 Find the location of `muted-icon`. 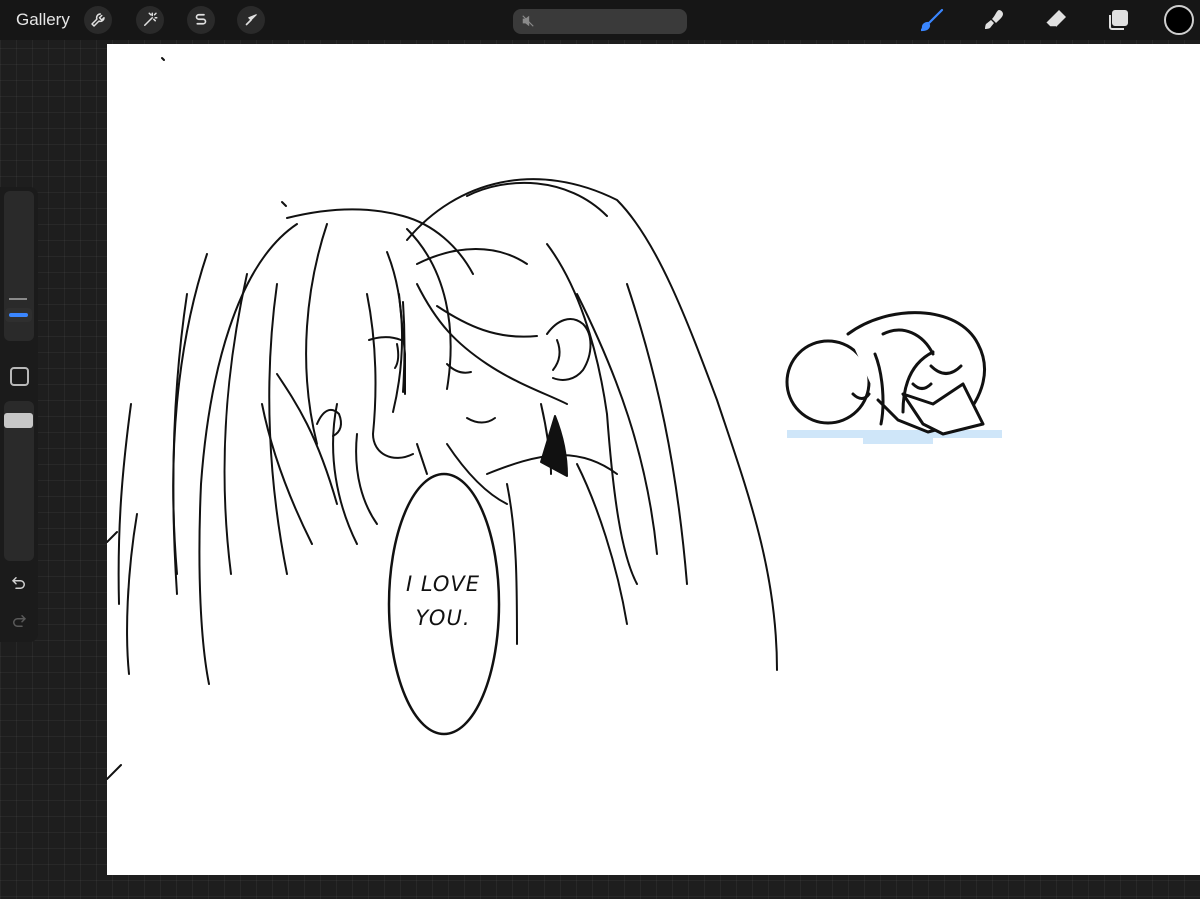

muted-icon is located at coordinates (528, 21).